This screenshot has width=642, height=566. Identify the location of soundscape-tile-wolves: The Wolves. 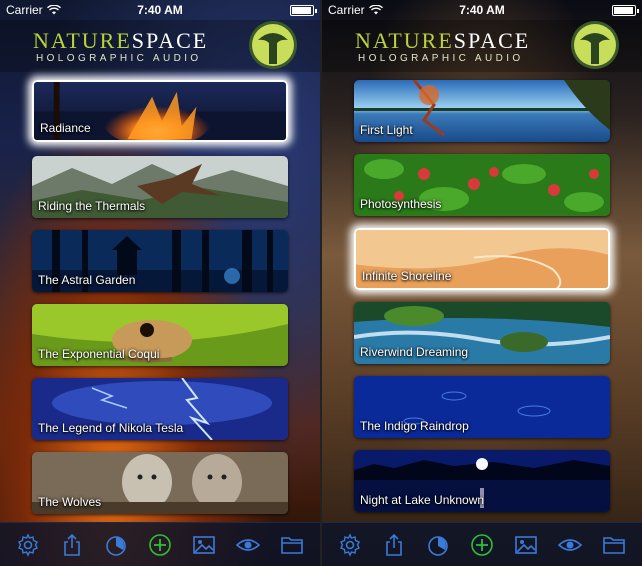
(160, 483).